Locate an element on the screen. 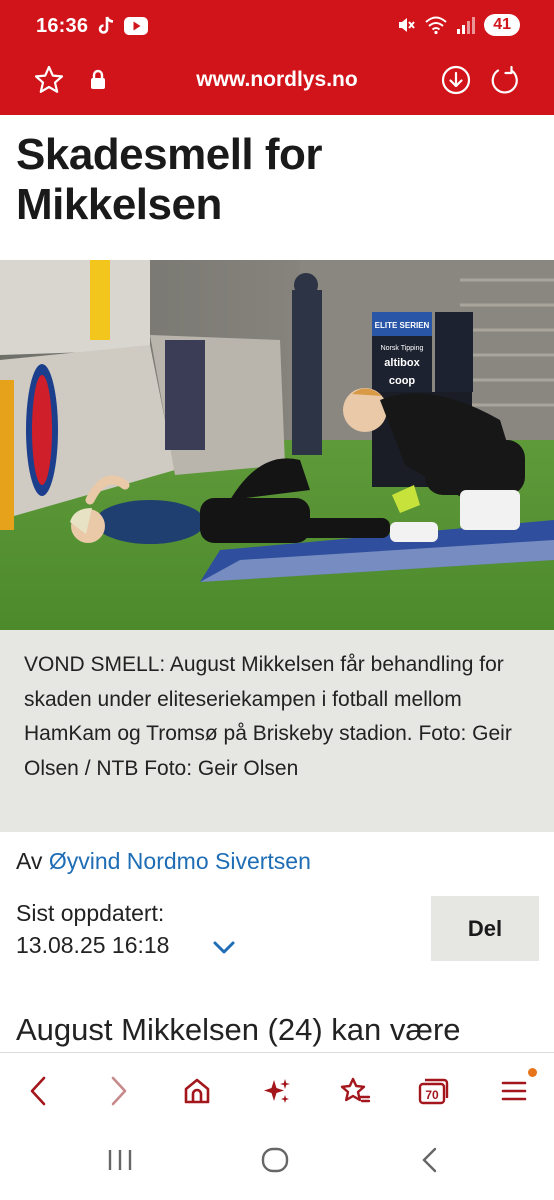 The height and width of the screenshot is (1200, 554). tabs-button: 70 is located at coordinates (434, 1091).